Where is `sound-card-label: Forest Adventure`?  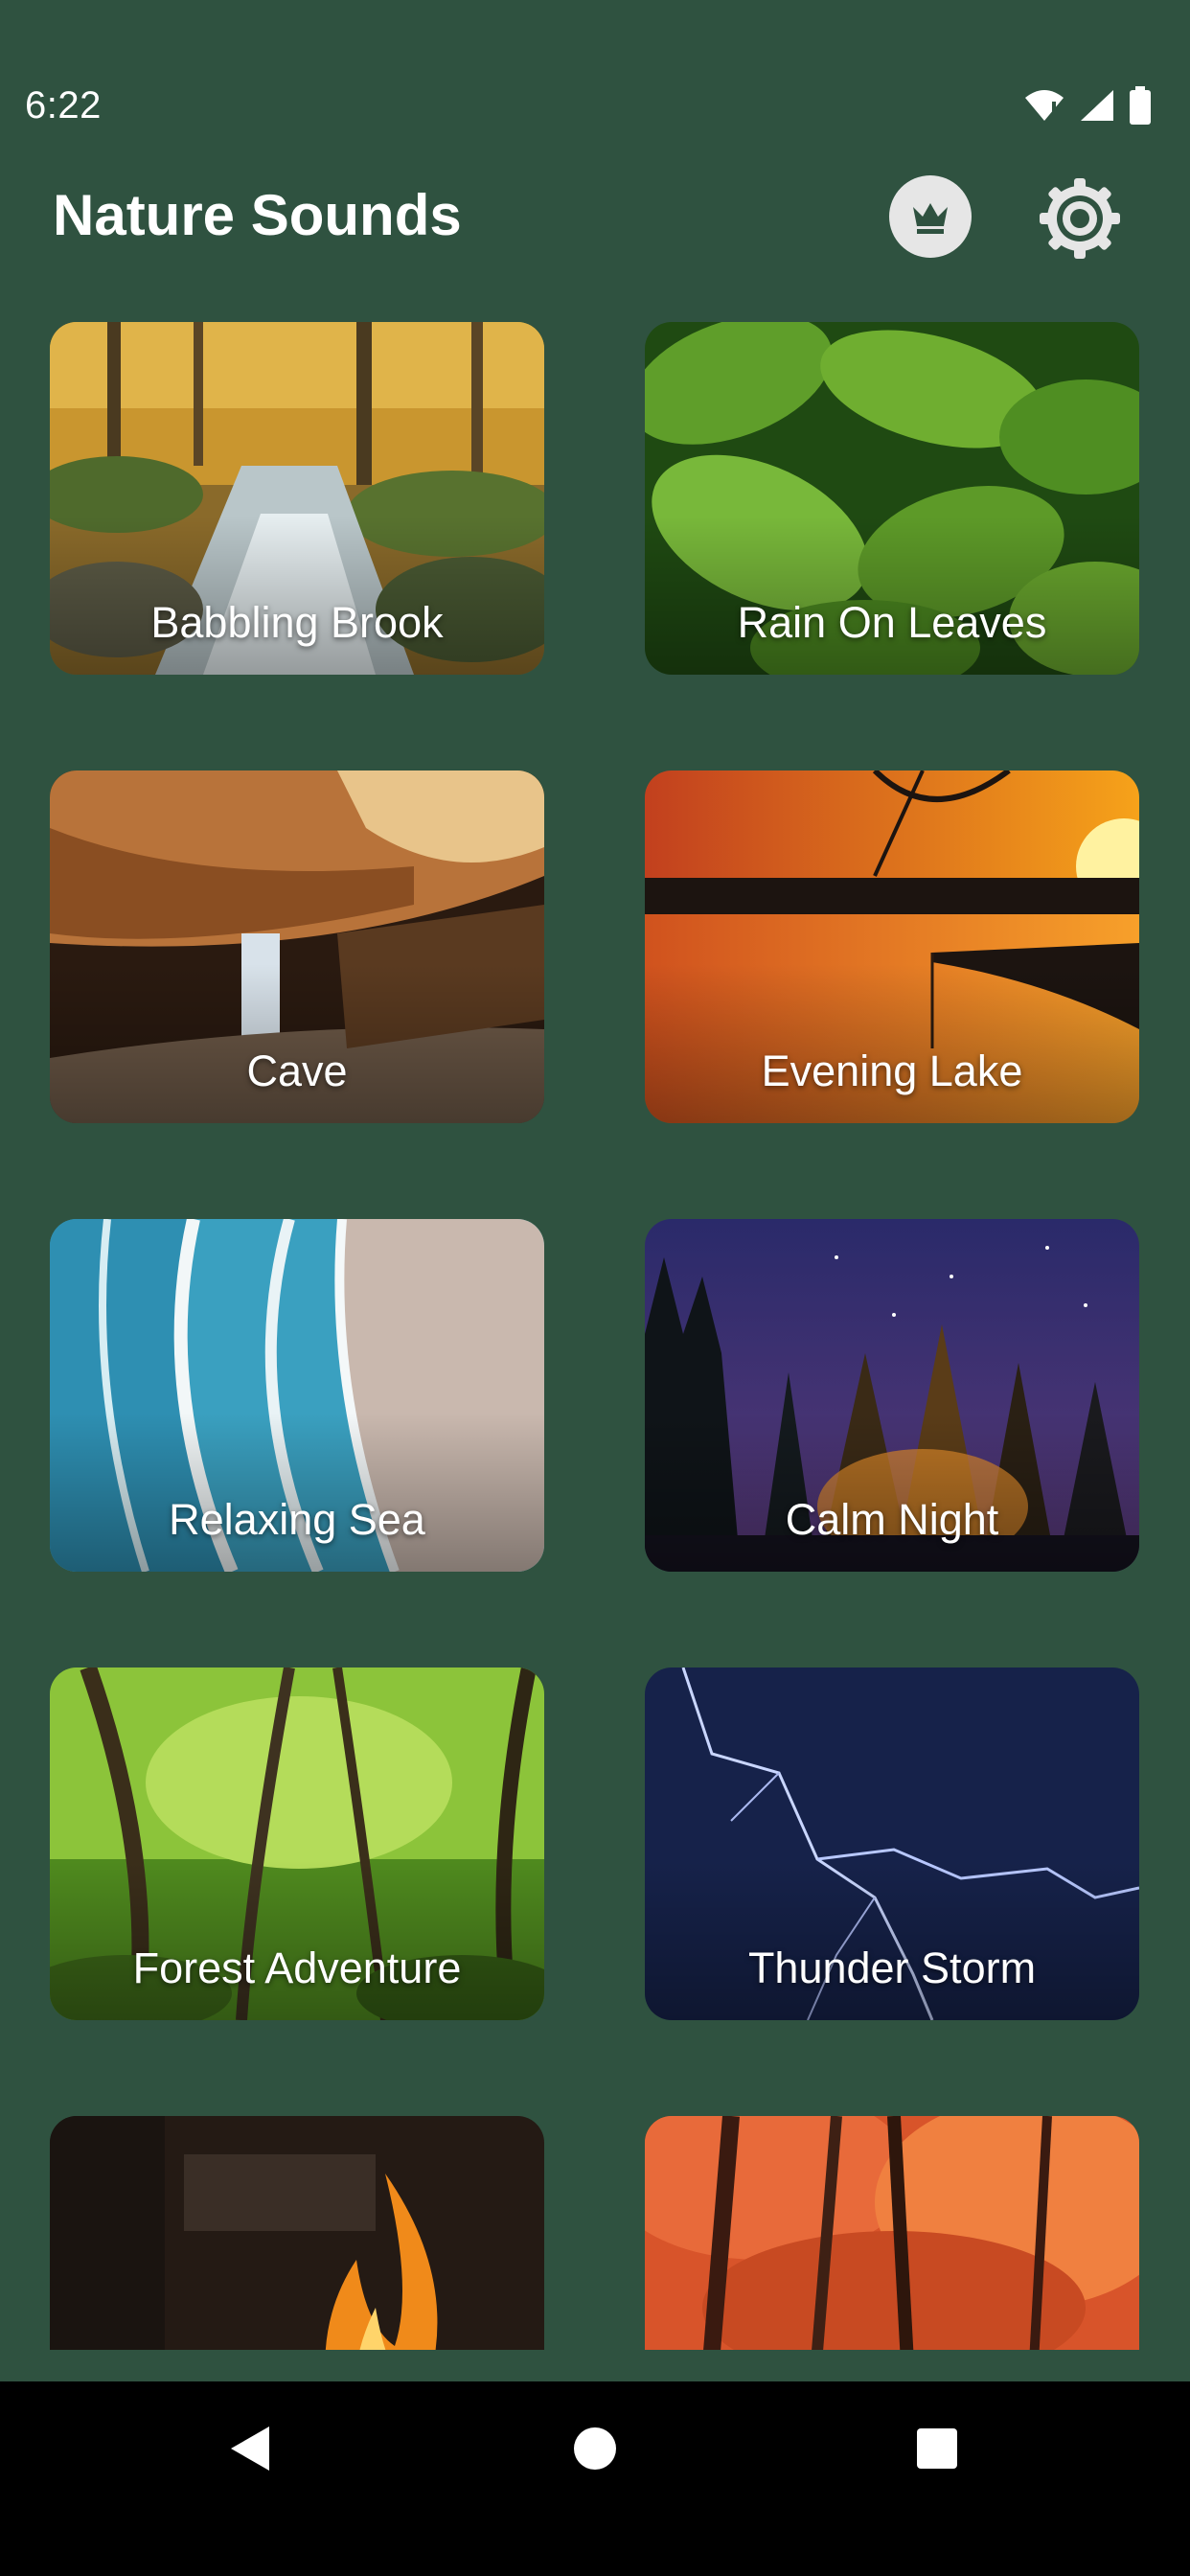
sound-card-label: Forest Adventure is located at coordinates (297, 1968).